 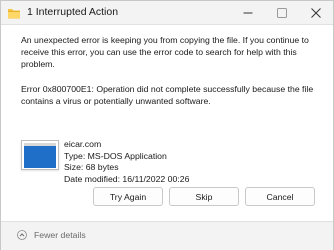 What do you see at coordinates (115, 155) in the screenshot?
I see `file-type: Type: MS-DOS Application` at bounding box center [115, 155].